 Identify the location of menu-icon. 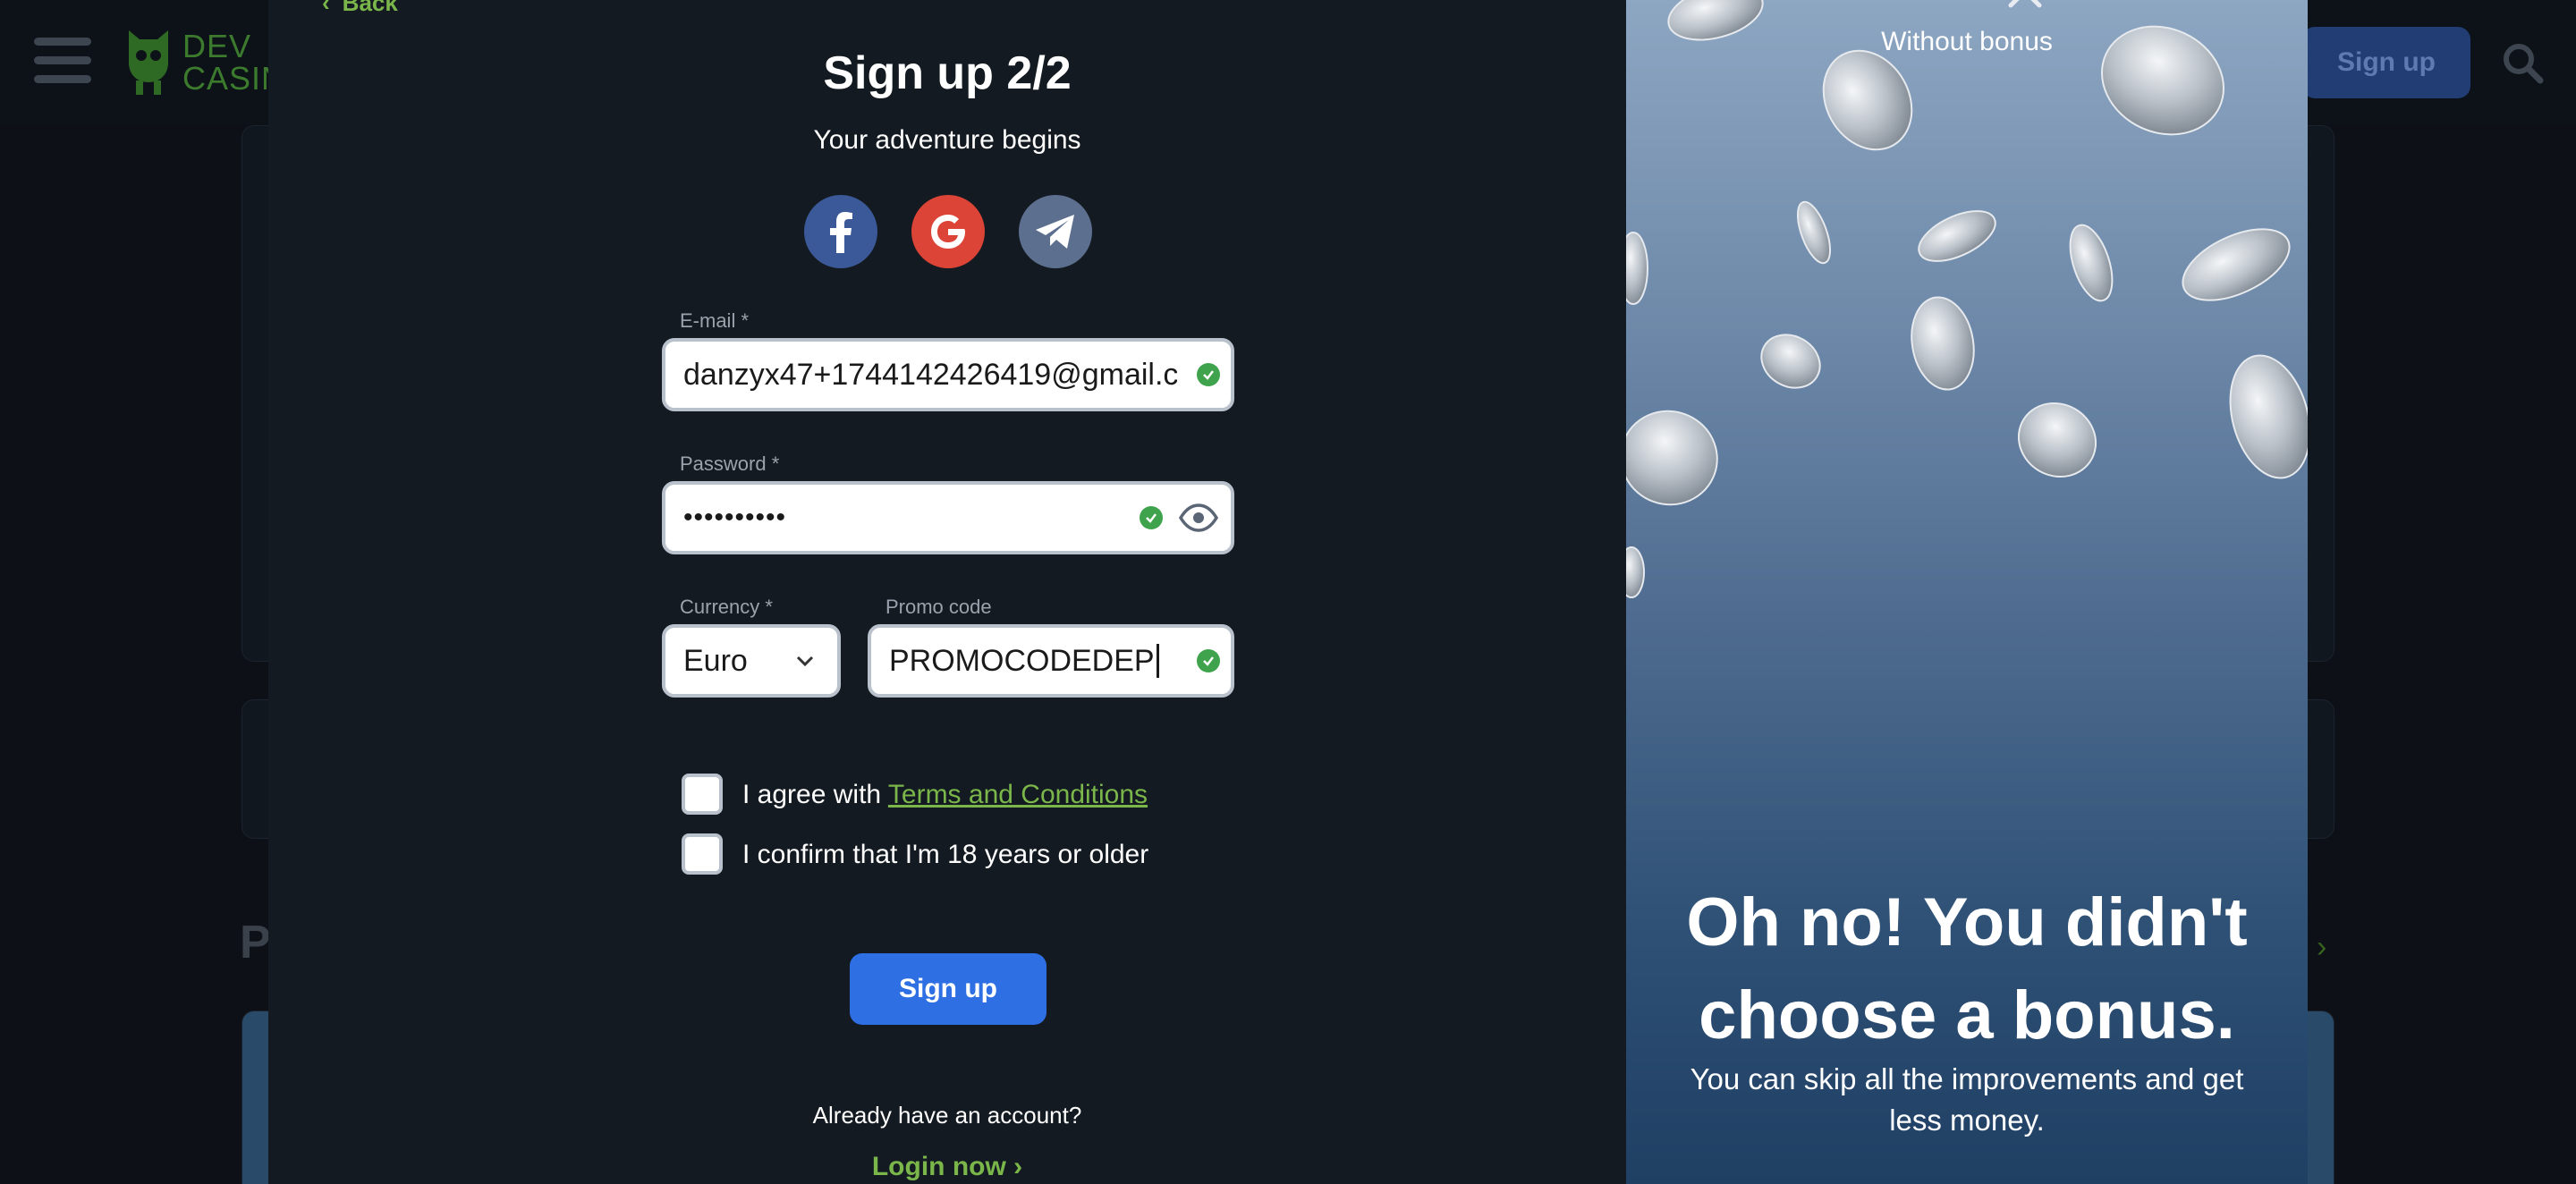
(62, 61).